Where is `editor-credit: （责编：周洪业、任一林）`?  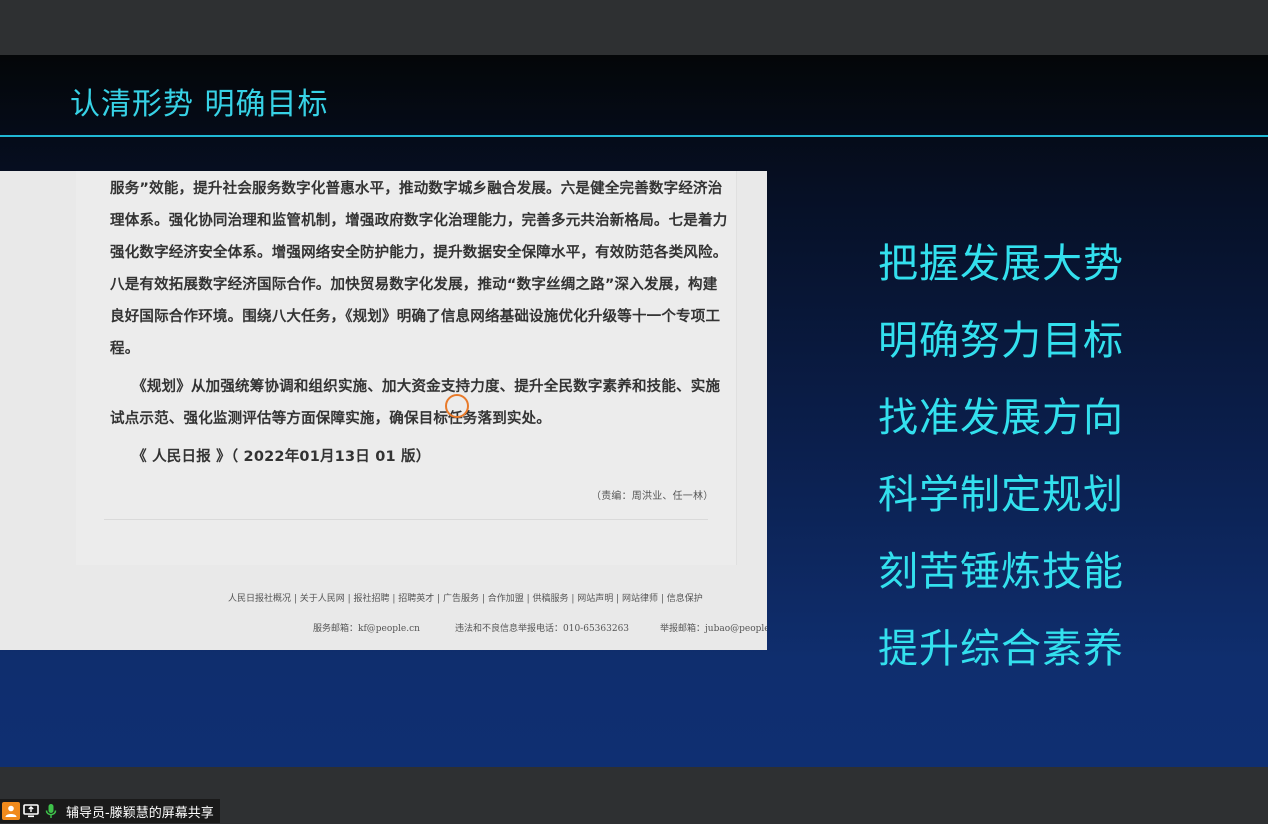
editor-credit: （责编：周洪业、任一林） is located at coordinates (652, 496).